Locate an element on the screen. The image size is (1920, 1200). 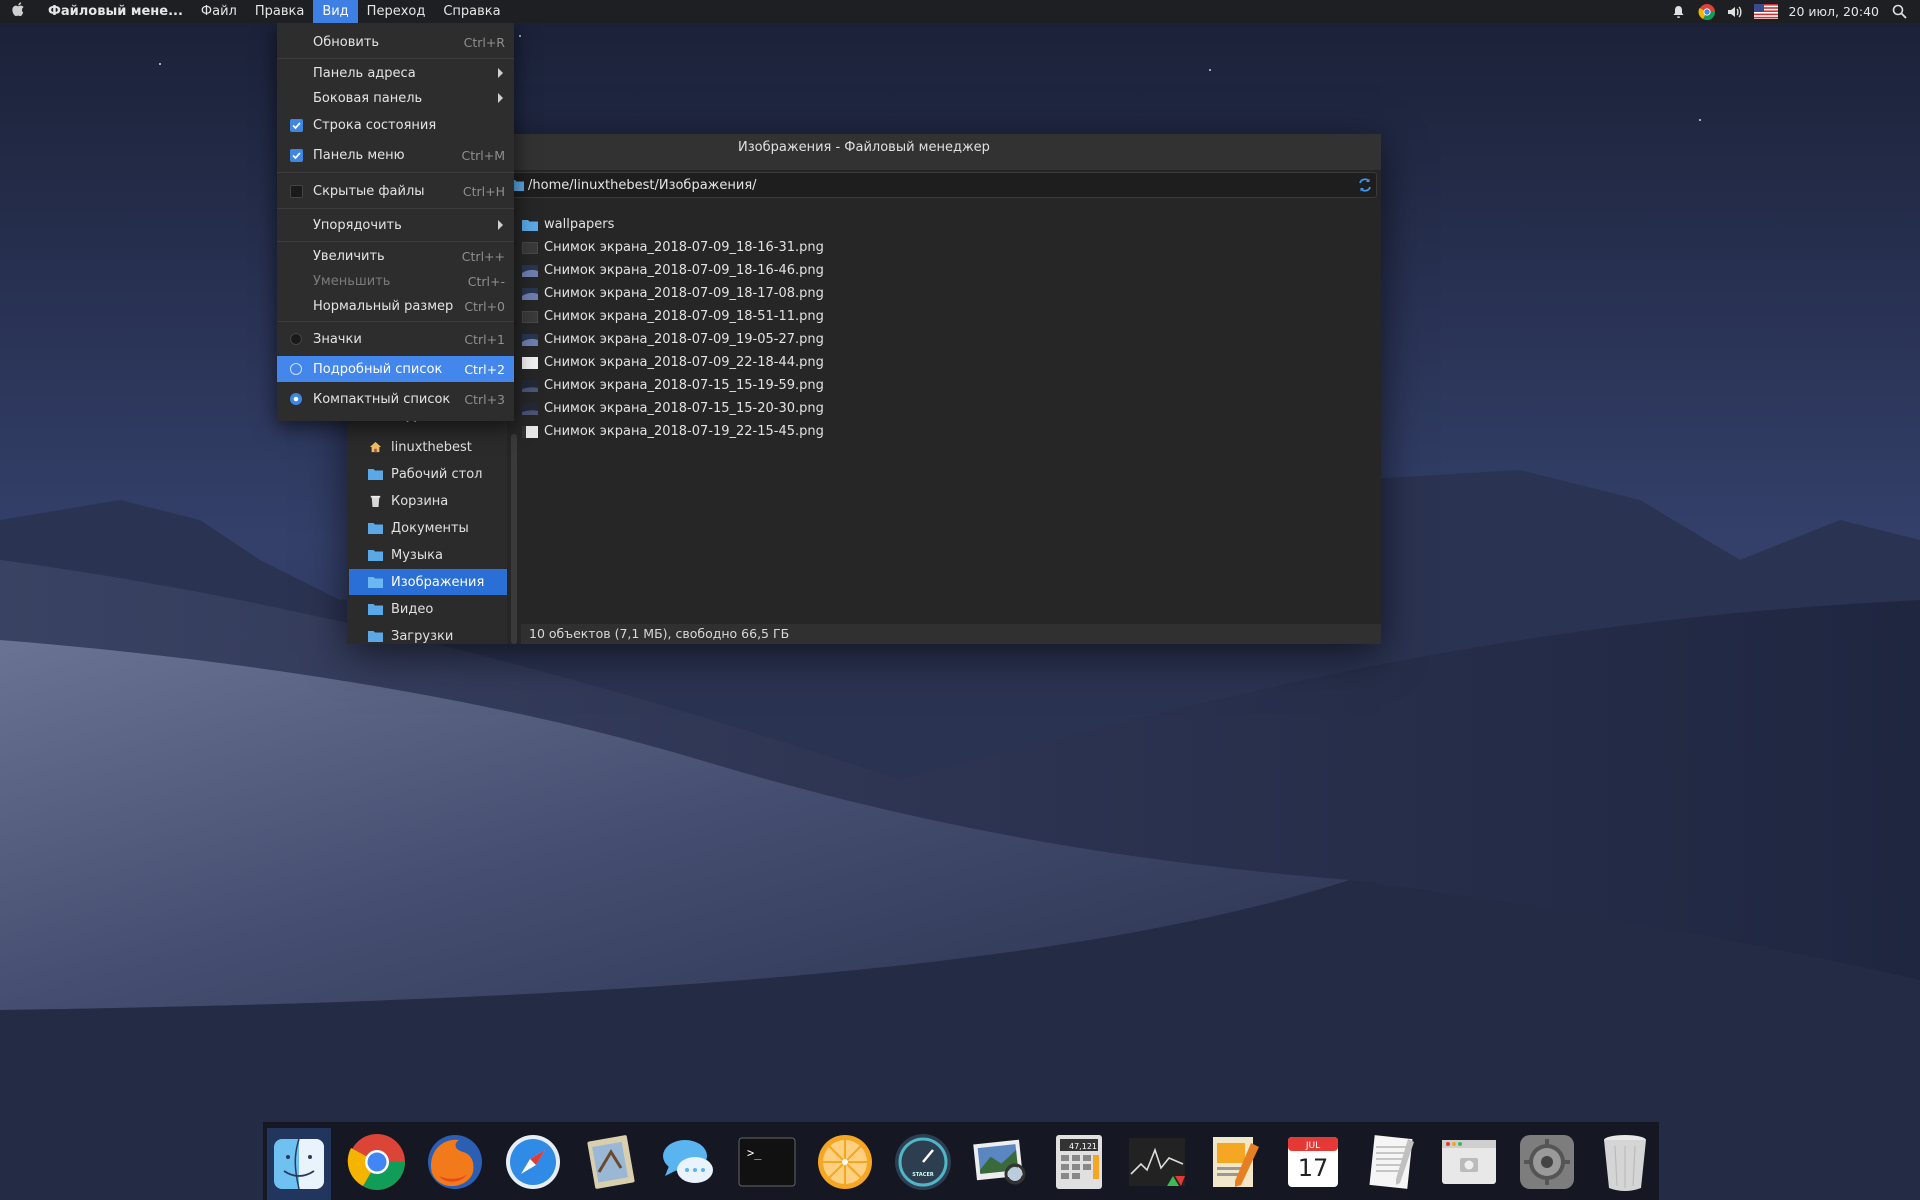
menu-item-icons-view: Значки Ctrl+1 is located at coordinates (395, 339).